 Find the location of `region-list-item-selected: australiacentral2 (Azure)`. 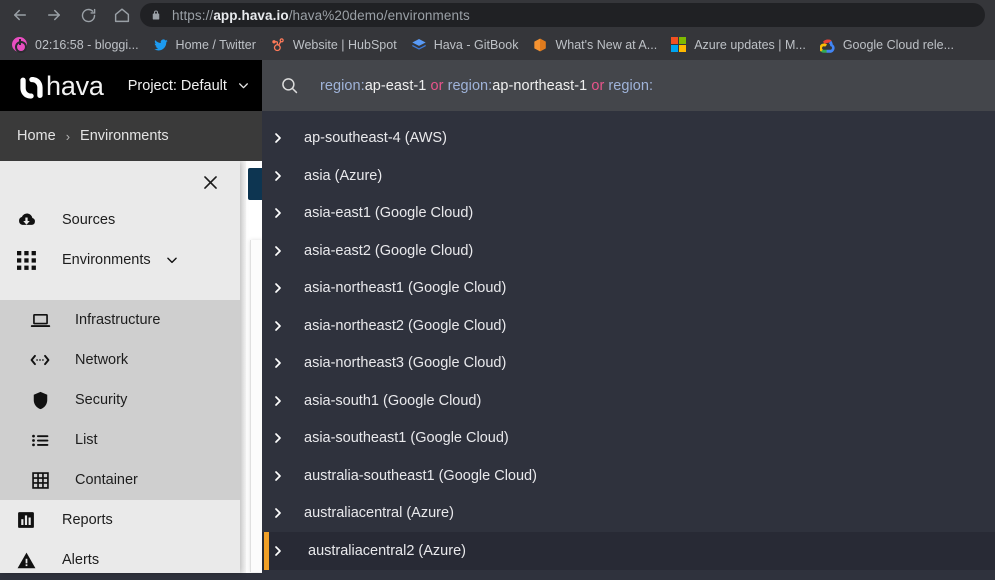

region-list-item-selected: australiacentral2 (Azure) is located at coordinates (628, 551).